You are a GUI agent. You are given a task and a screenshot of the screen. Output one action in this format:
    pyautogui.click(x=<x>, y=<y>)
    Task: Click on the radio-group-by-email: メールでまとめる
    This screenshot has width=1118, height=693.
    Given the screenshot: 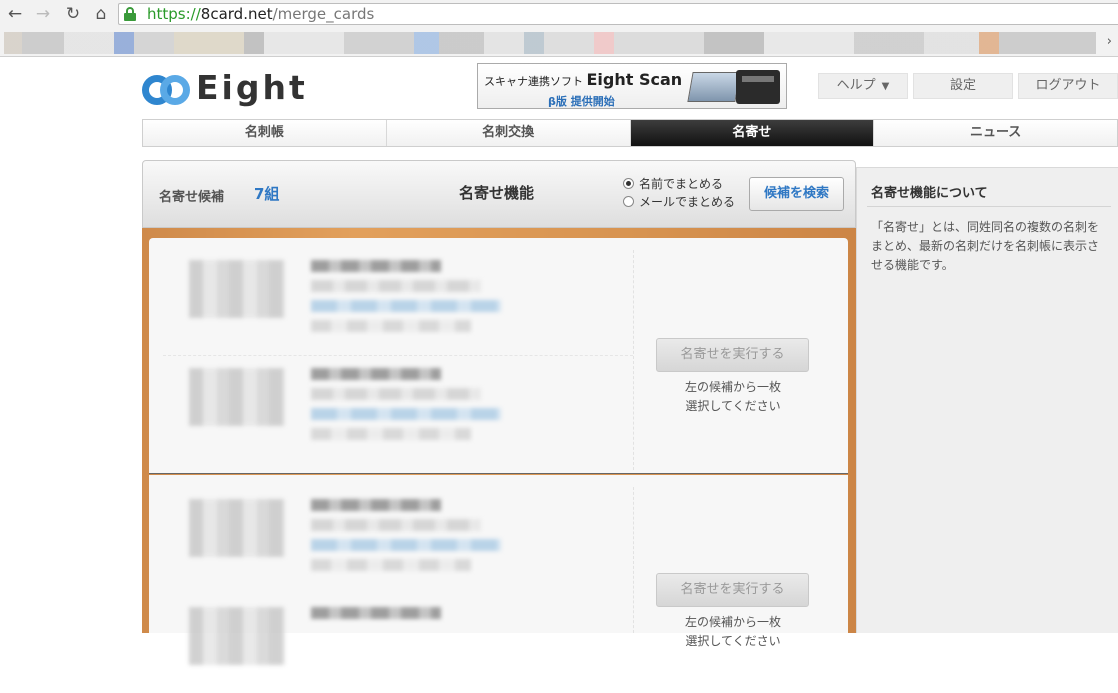 What is the action you would take?
    pyautogui.click(x=679, y=201)
    